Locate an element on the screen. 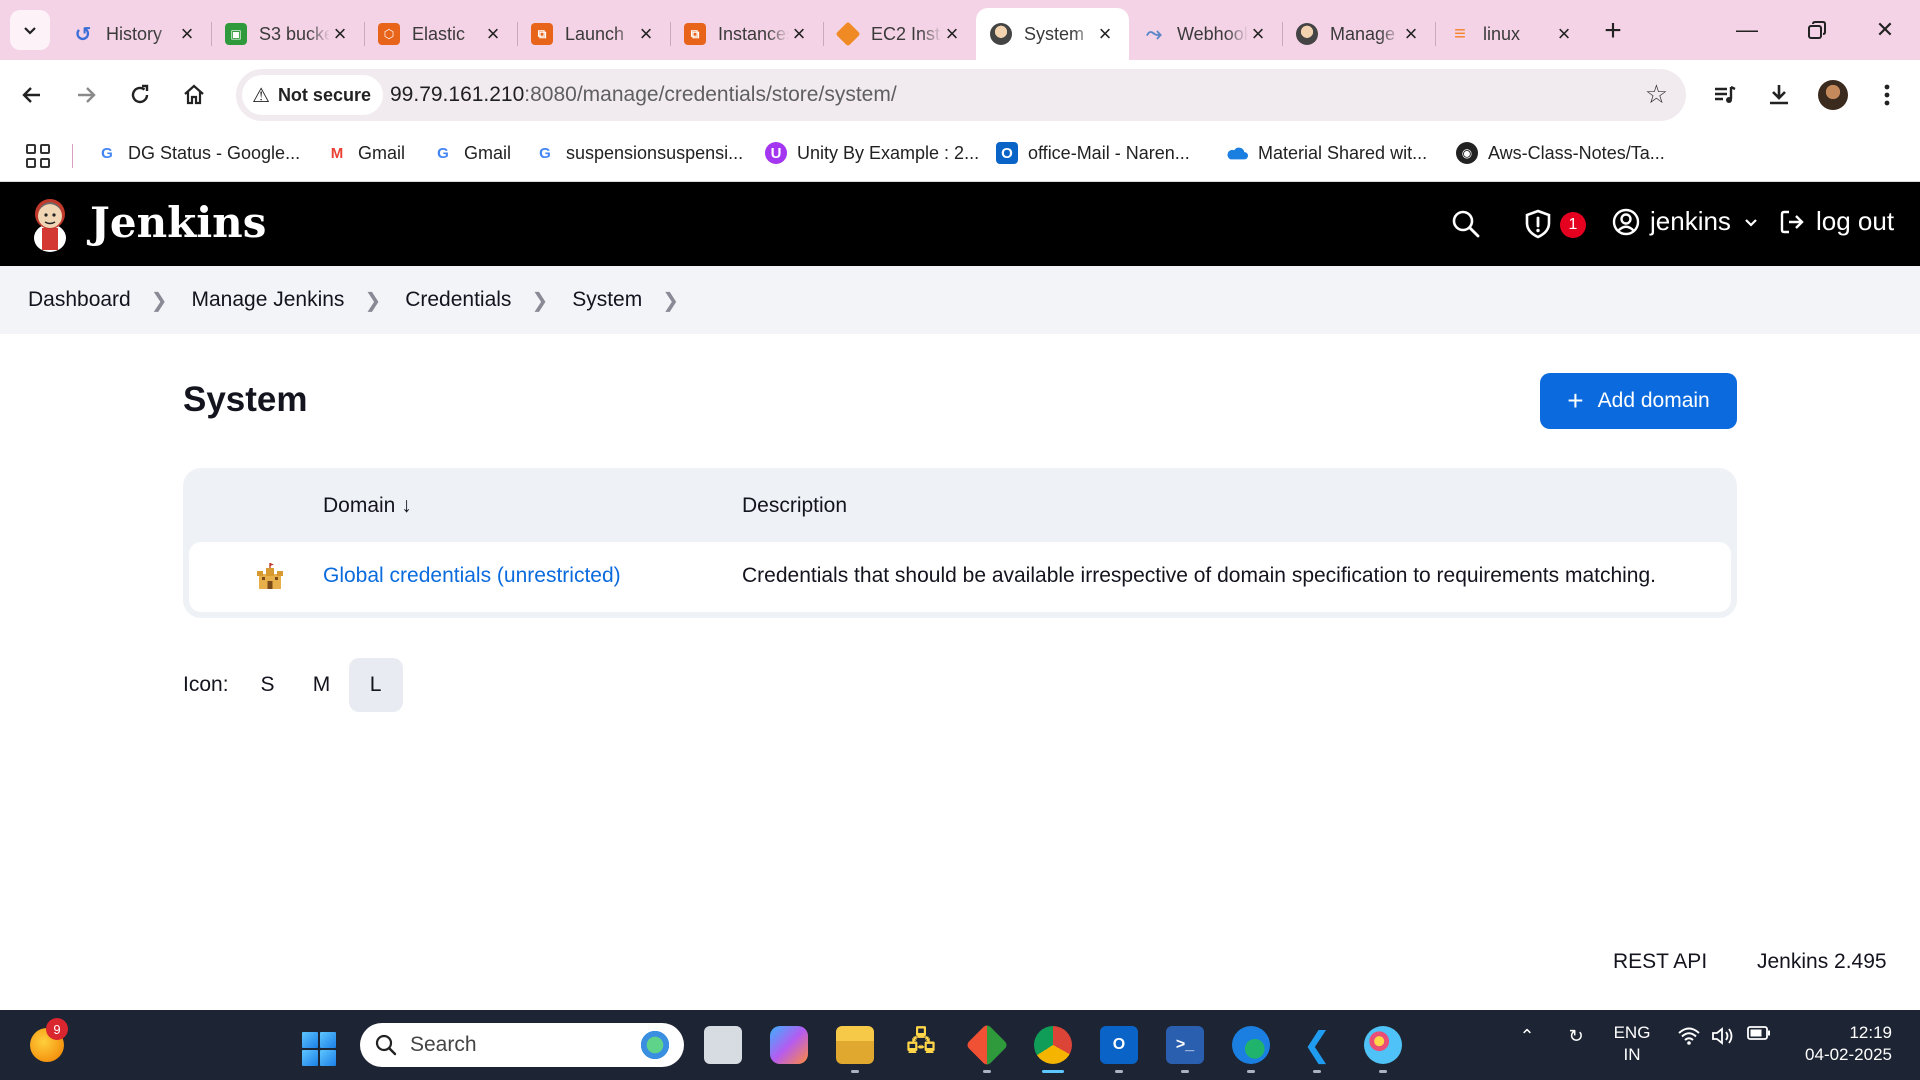  global-credentials-link: Global credentials (unrestricted) is located at coordinates (472, 576).